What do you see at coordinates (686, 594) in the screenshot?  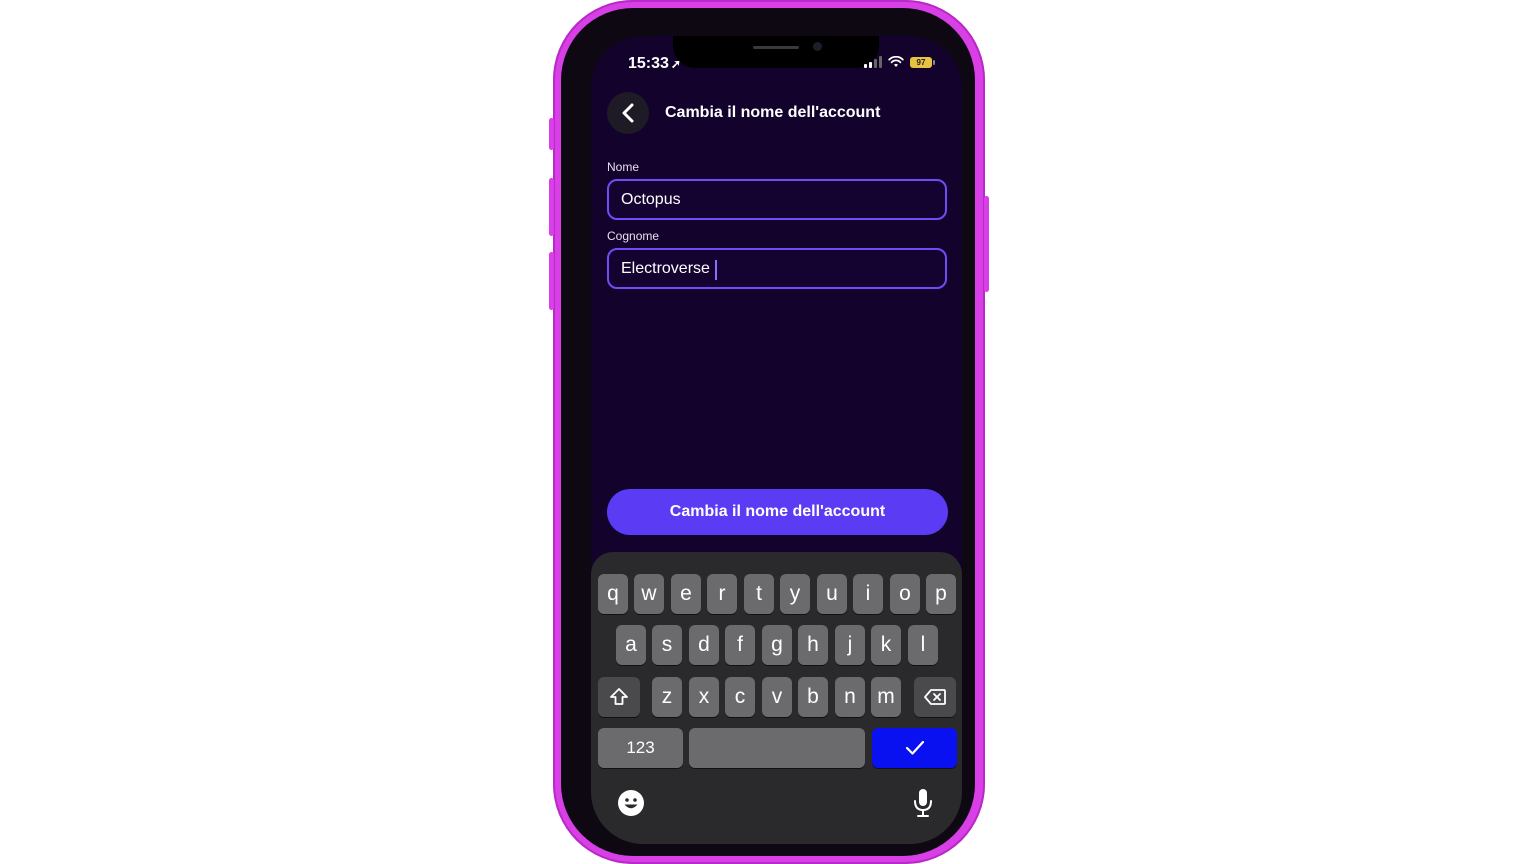 I see `key-e: e` at bounding box center [686, 594].